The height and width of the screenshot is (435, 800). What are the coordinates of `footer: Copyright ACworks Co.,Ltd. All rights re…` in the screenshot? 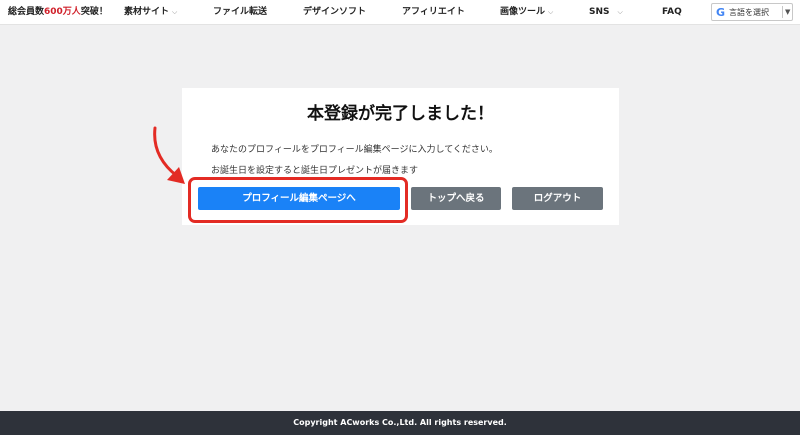 It's located at (400, 423).